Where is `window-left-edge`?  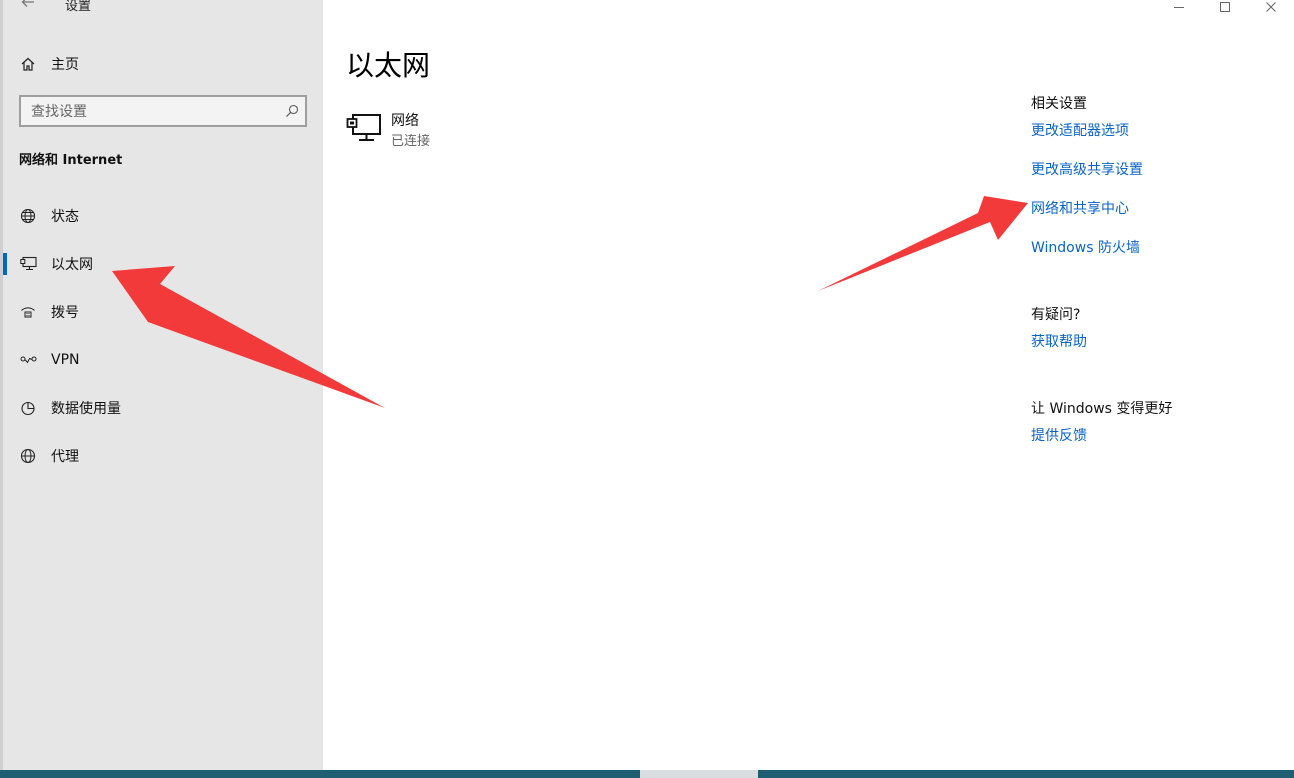 window-left-edge is located at coordinates (1, 385).